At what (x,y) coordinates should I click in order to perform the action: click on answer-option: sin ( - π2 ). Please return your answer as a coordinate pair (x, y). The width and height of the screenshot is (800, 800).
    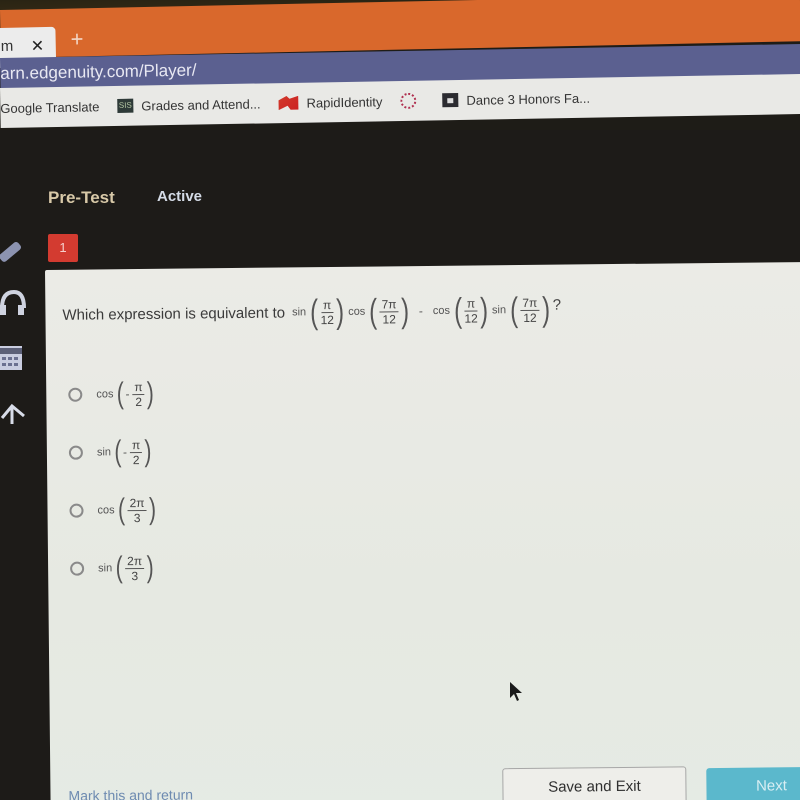
    Looking at the image, I should click on (113, 452).